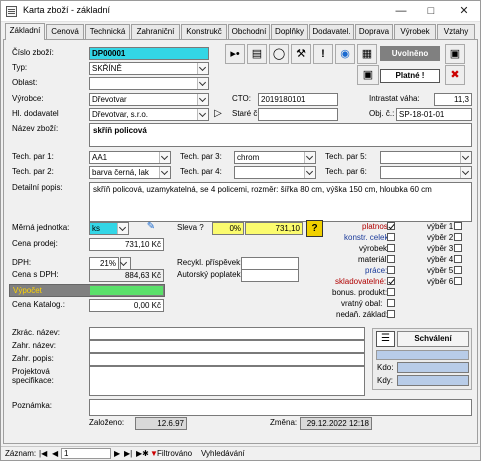 The width and height of the screenshot is (481, 461). What do you see at coordinates (86, 453) in the screenshot?
I see `record-number-field: 1` at bounding box center [86, 453].